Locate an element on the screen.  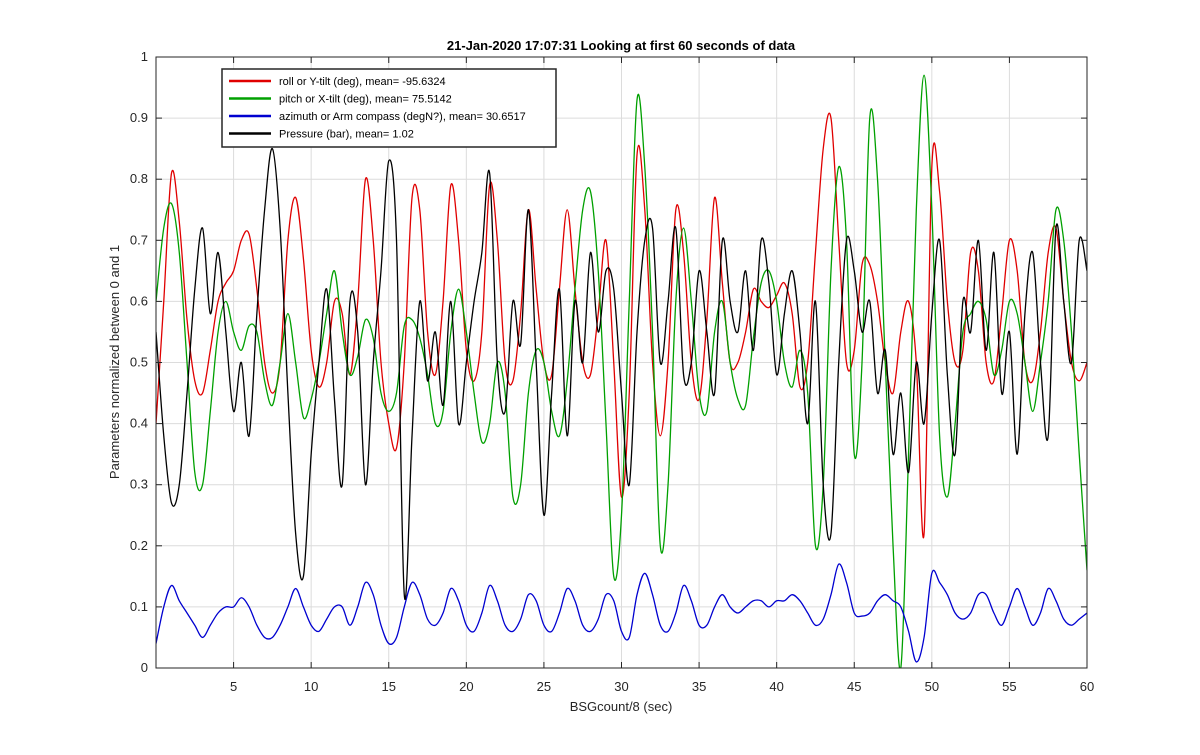
x-tick-label: 25 is located at coordinates (544, 686).